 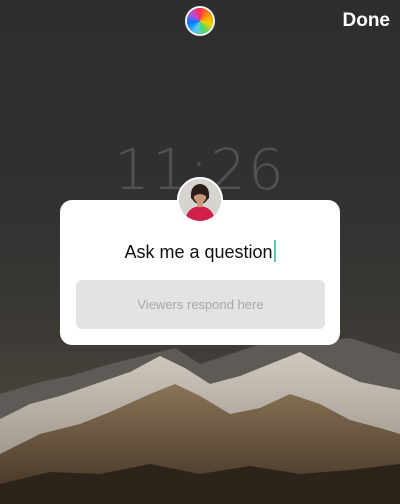 I want to click on done-button: Done, so click(x=367, y=21).